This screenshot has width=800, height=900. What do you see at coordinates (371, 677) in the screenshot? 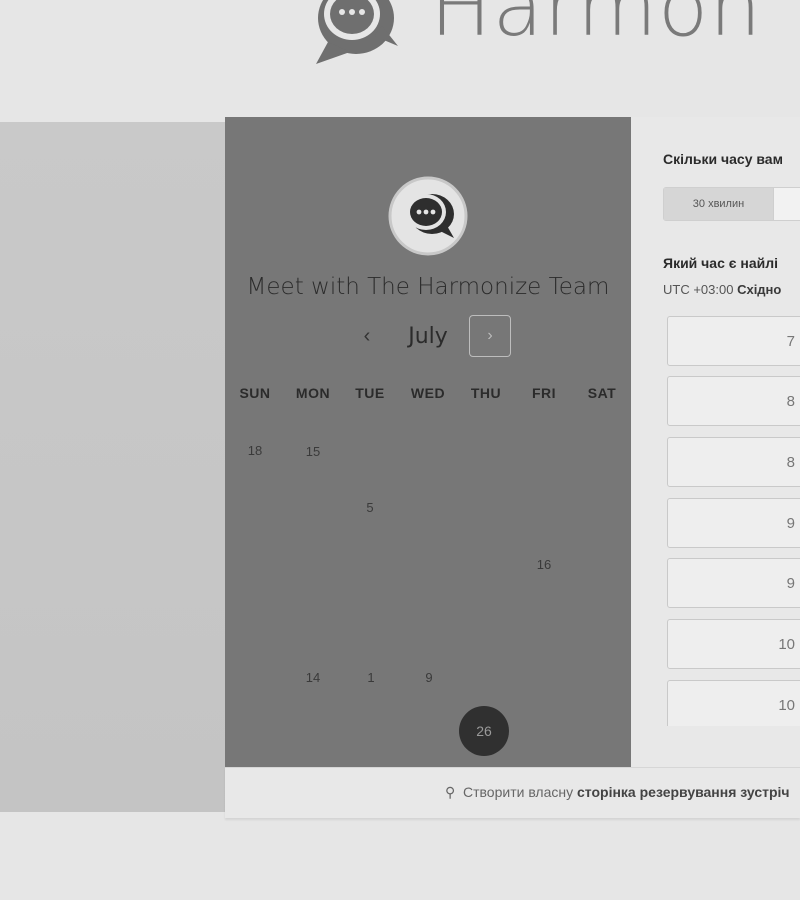
I see `calendar-day: 1` at bounding box center [371, 677].